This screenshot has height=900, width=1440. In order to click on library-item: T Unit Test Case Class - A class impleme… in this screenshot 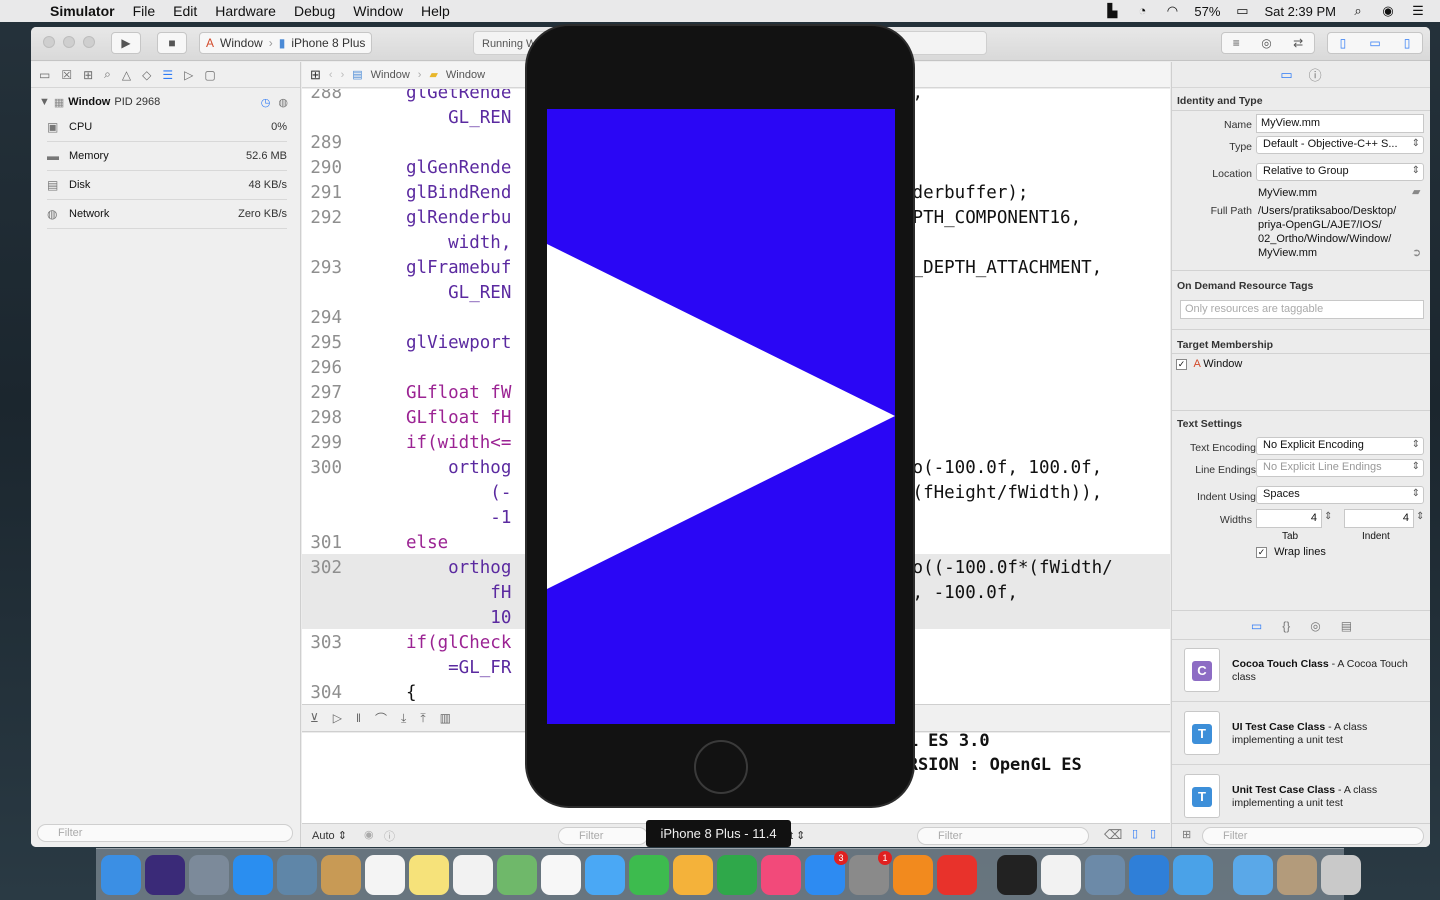, I will do `click(1301, 797)`.